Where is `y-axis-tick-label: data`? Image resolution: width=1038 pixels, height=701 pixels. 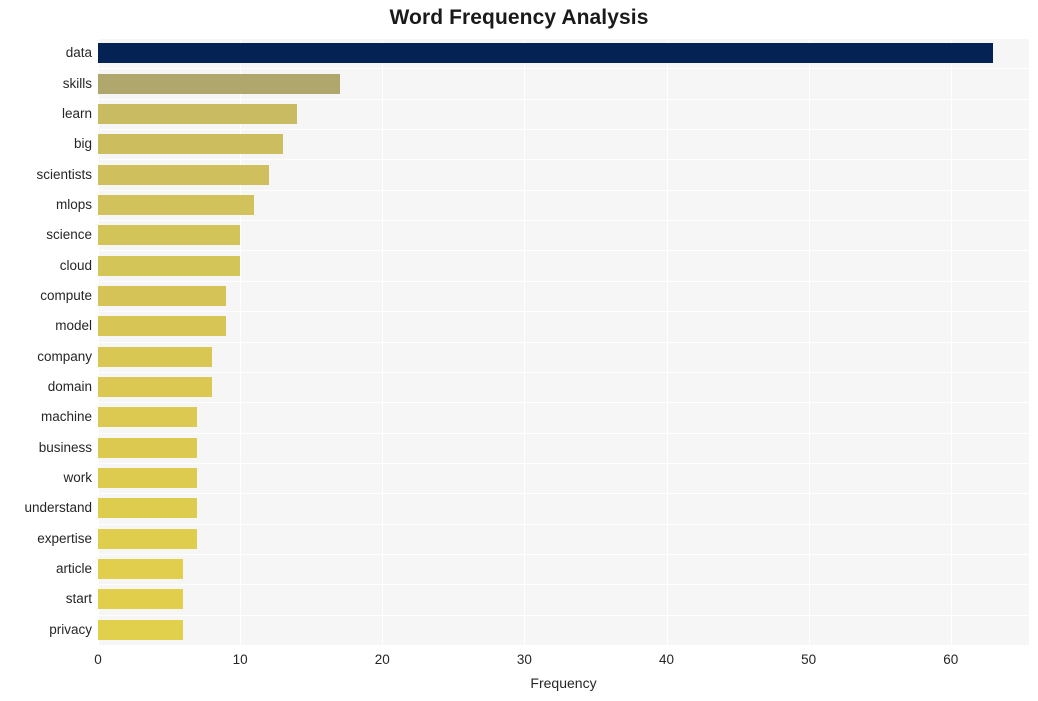 y-axis-tick-label: data is located at coordinates (78, 53).